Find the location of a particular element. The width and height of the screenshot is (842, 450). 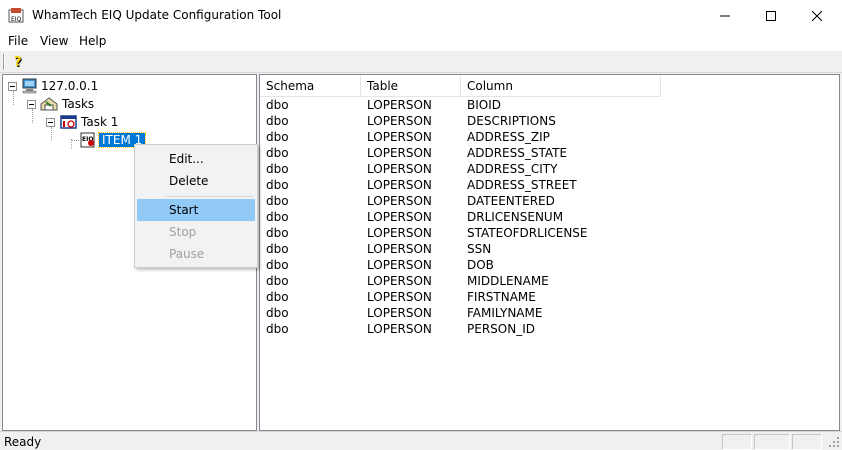

menu-separator is located at coordinates (209, 196).